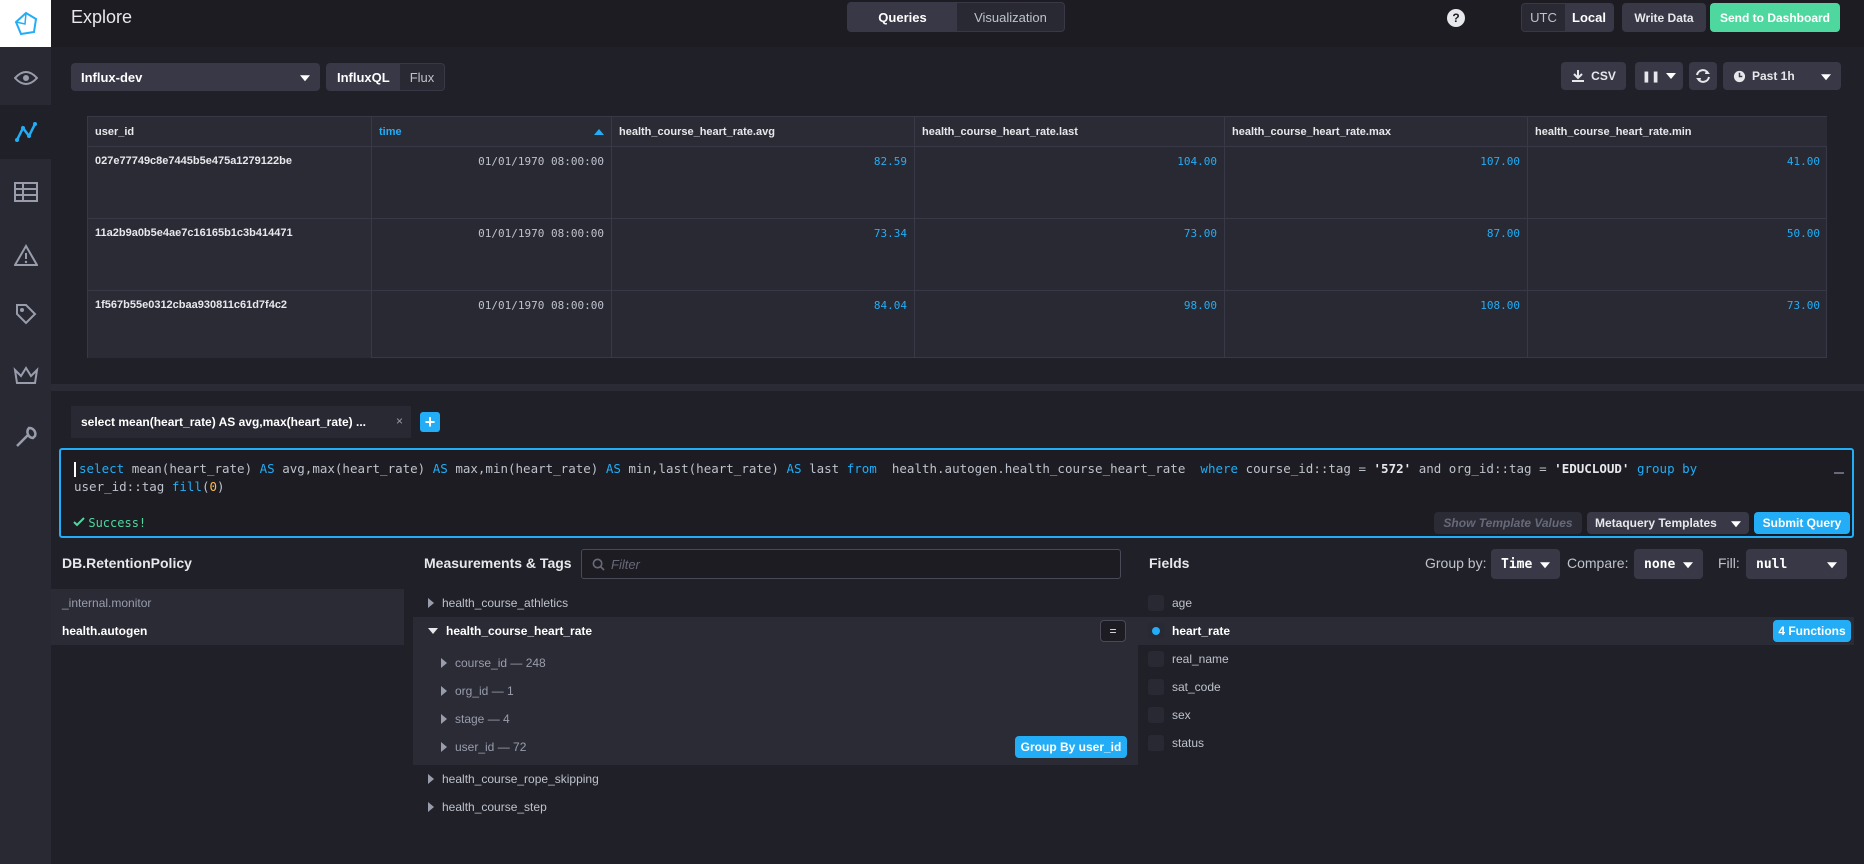 The image size is (1864, 864). What do you see at coordinates (117, 523) in the screenshot?
I see `query-status-text: Success!` at bounding box center [117, 523].